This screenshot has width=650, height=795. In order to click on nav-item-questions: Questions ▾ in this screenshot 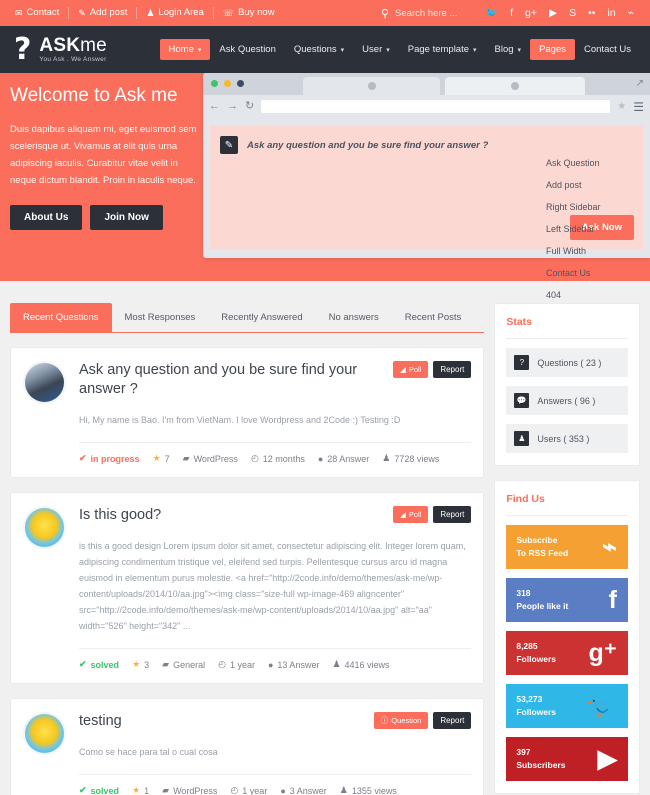, I will do `click(319, 49)`.